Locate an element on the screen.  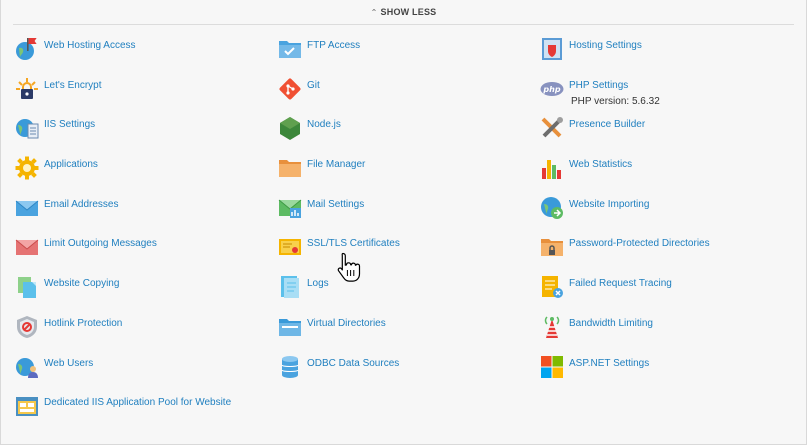
virtual-directory-icon is located at coordinates (290, 327).